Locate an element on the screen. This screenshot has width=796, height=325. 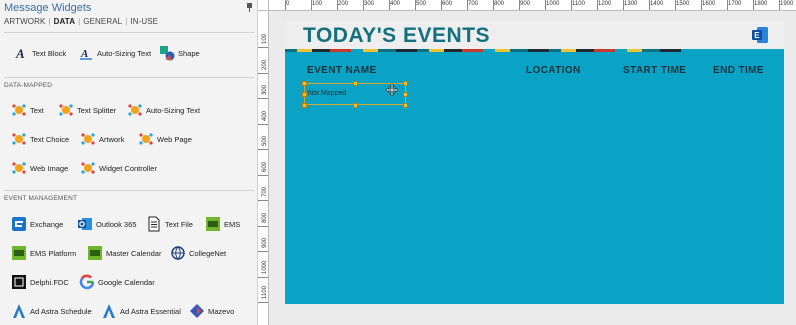
widget-web-page: Web Page is located at coordinates (165, 139).